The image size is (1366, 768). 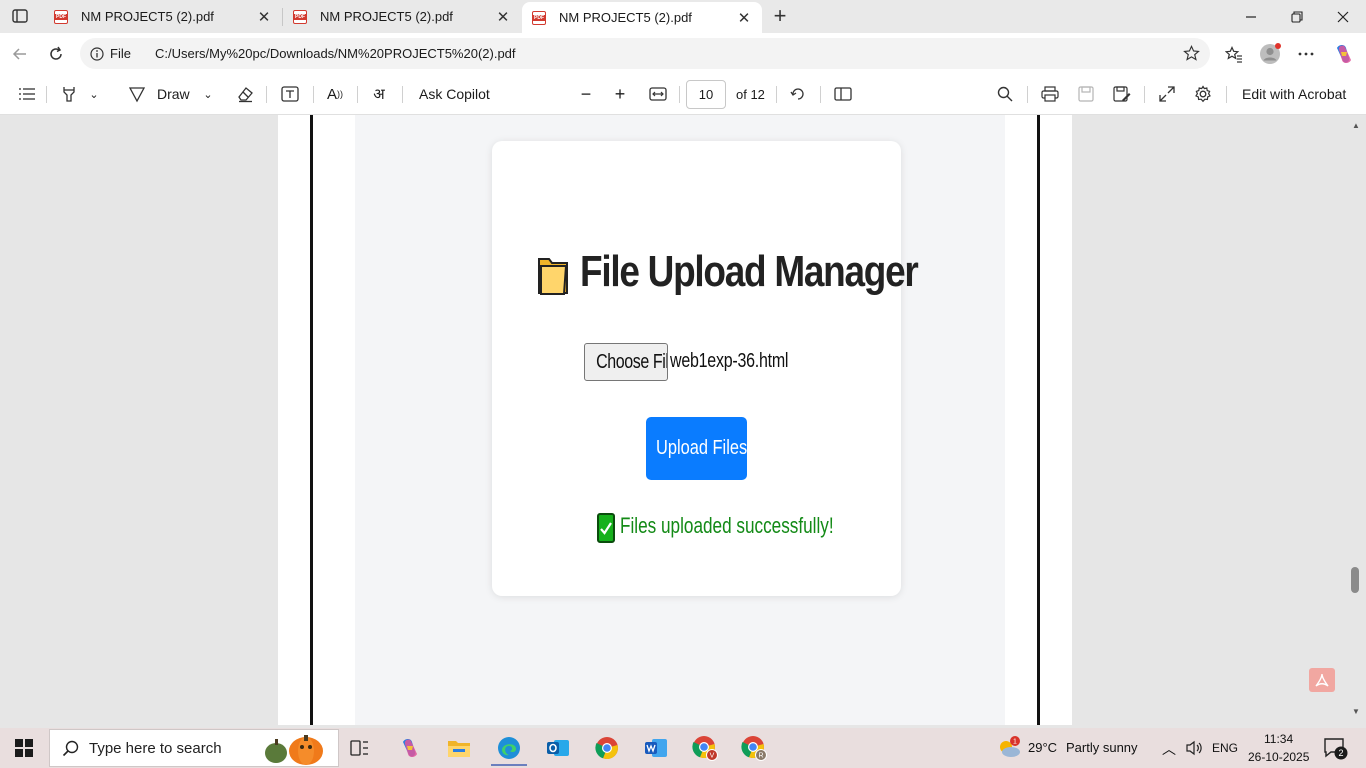 What do you see at coordinates (1191, 54) in the screenshot?
I see `star-icon` at bounding box center [1191, 54].